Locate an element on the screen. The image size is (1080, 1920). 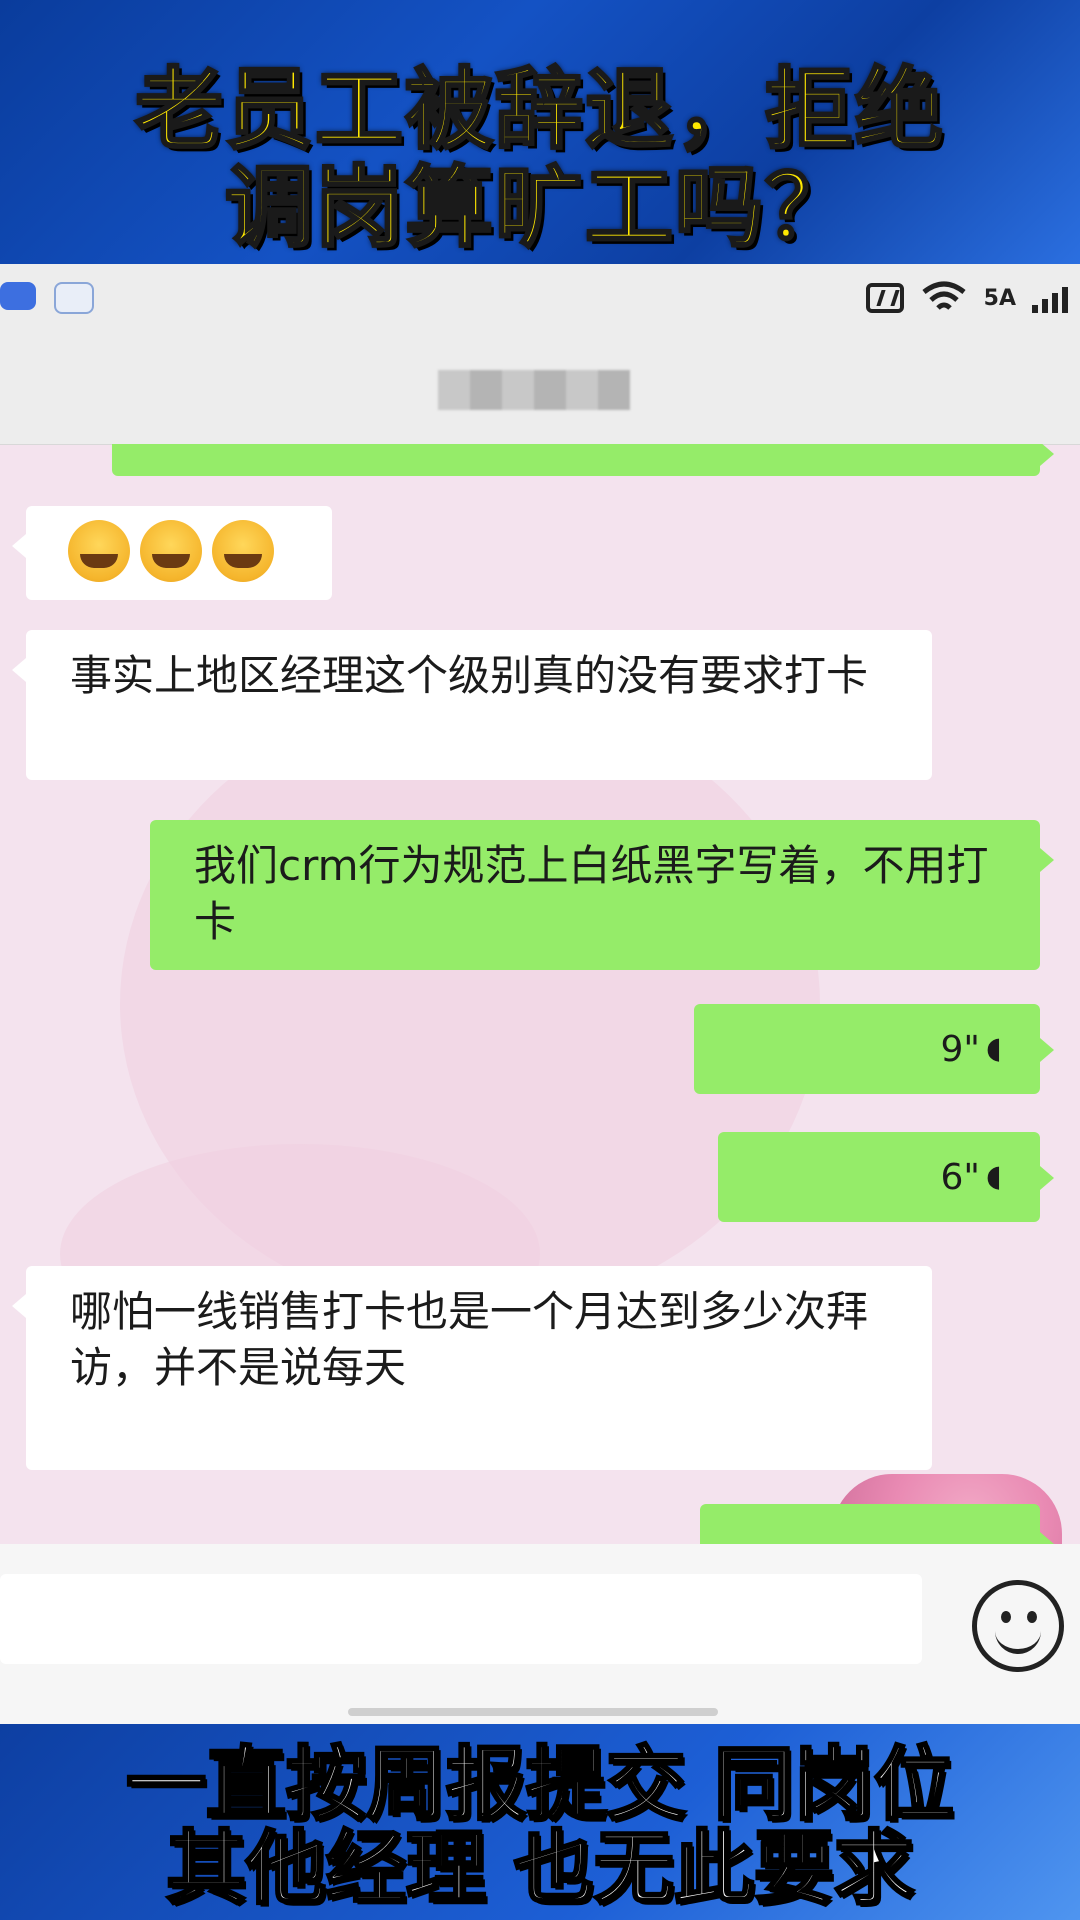
status-icons: 5A is located at coordinates (968, 298).